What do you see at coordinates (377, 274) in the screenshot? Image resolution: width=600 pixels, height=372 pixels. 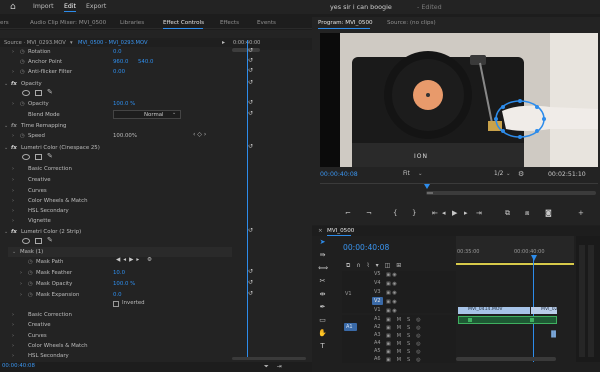 I see `track-v5: V5` at bounding box center [377, 274].